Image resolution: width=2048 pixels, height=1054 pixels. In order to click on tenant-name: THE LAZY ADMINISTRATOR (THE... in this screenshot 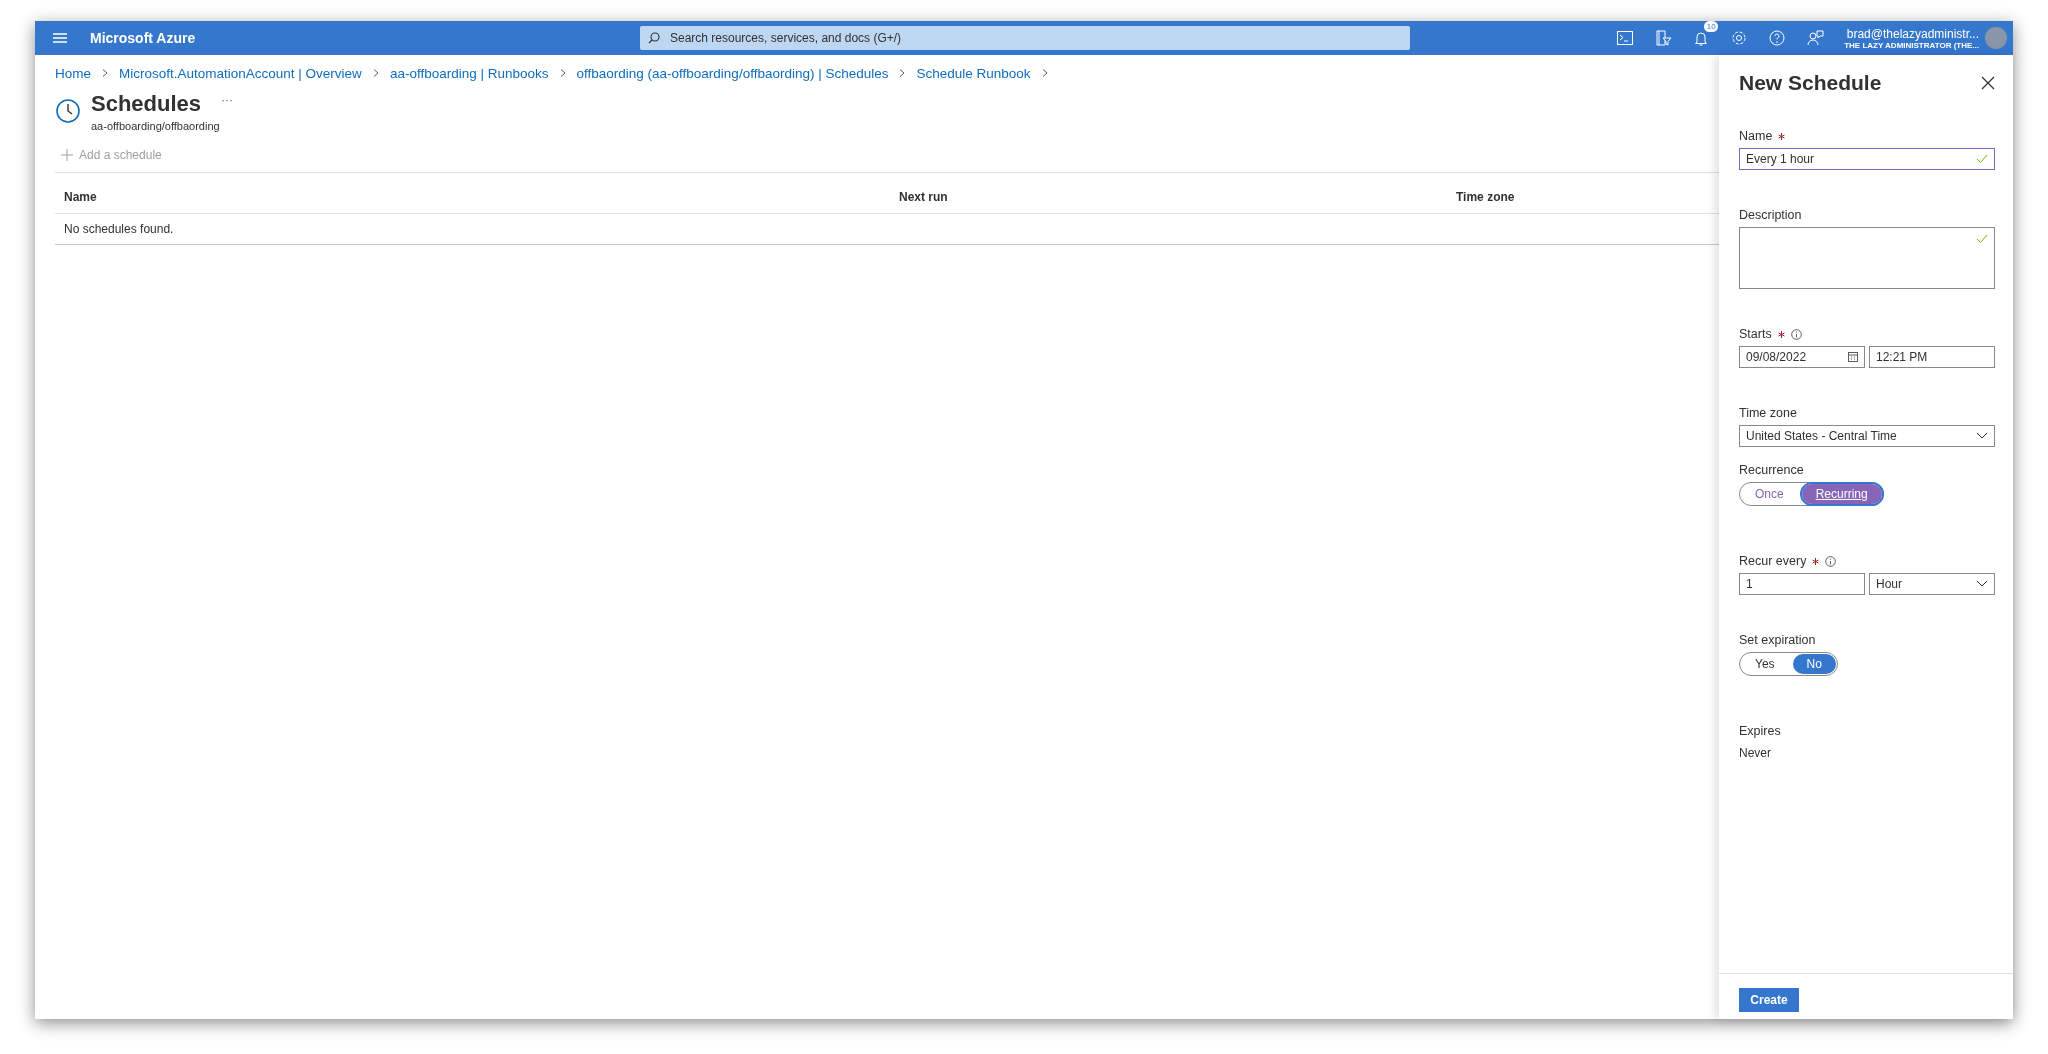, I will do `click(1911, 45)`.